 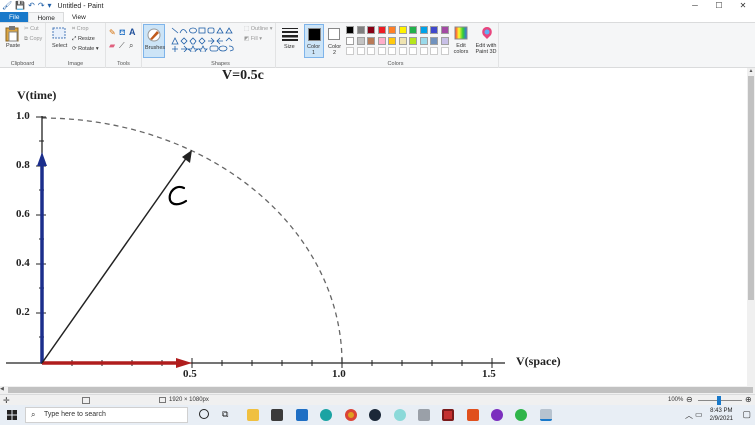 What do you see at coordinates (746, 414) in the screenshot?
I see `notifications-icon: ▢` at bounding box center [746, 414].